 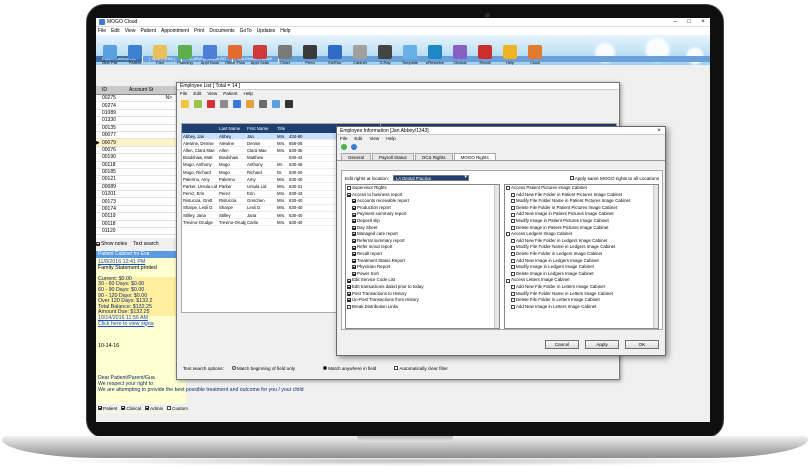 I want to click on col-id: ID, so click(x=101, y=90).